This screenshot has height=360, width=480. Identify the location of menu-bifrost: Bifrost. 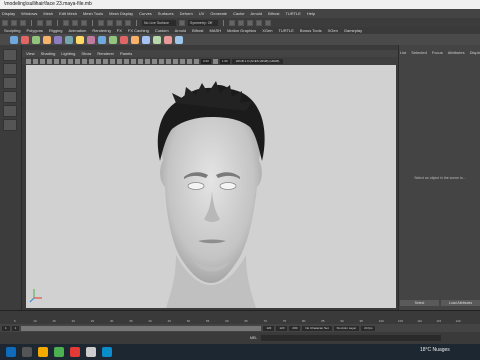
(273, 13).